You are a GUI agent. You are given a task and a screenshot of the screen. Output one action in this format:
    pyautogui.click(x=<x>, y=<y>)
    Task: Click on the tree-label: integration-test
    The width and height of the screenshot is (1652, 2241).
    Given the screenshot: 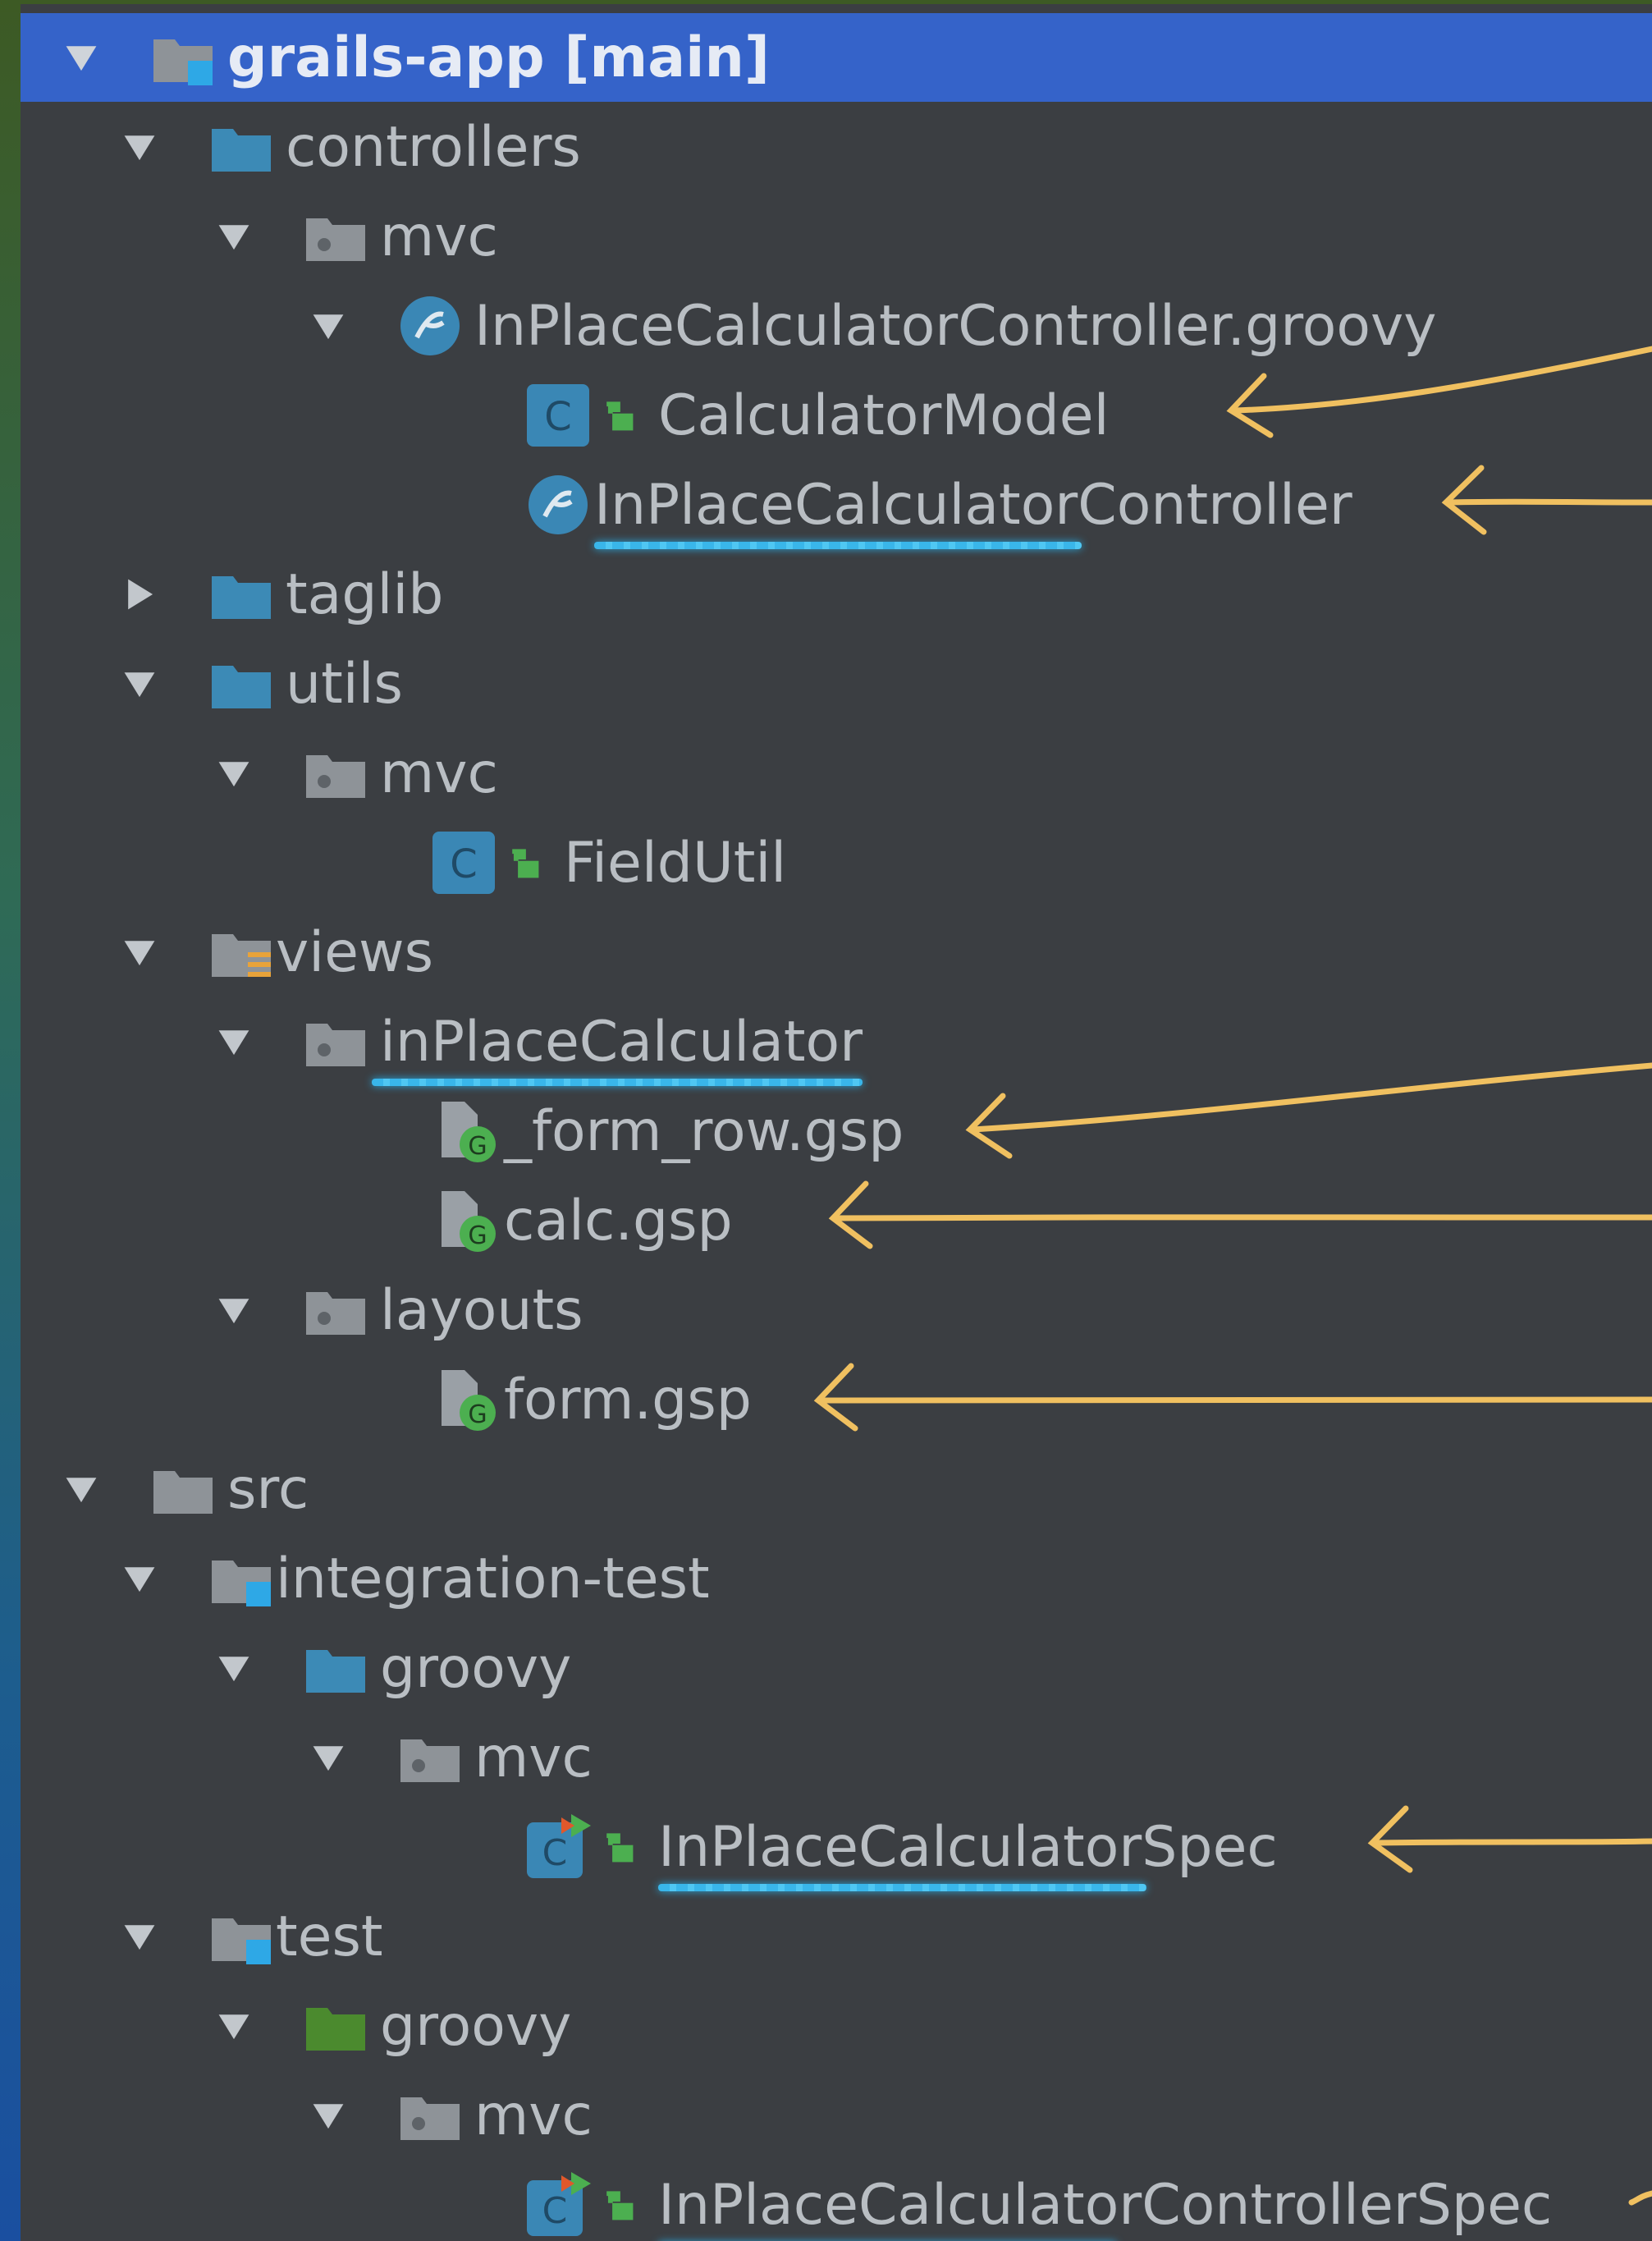 What is the action you would take?
    pyautogui.click(x=493, y=1578)
    